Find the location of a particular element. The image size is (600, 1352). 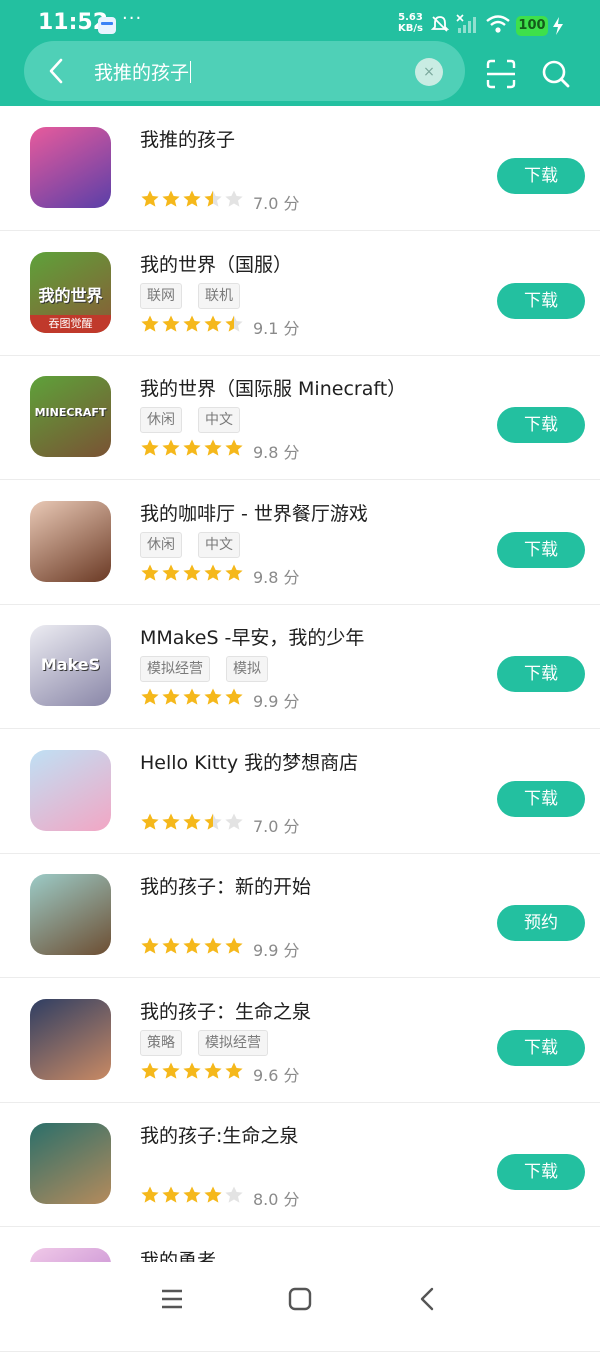

recent-apps-icon is located at coordinates (172, 1299).